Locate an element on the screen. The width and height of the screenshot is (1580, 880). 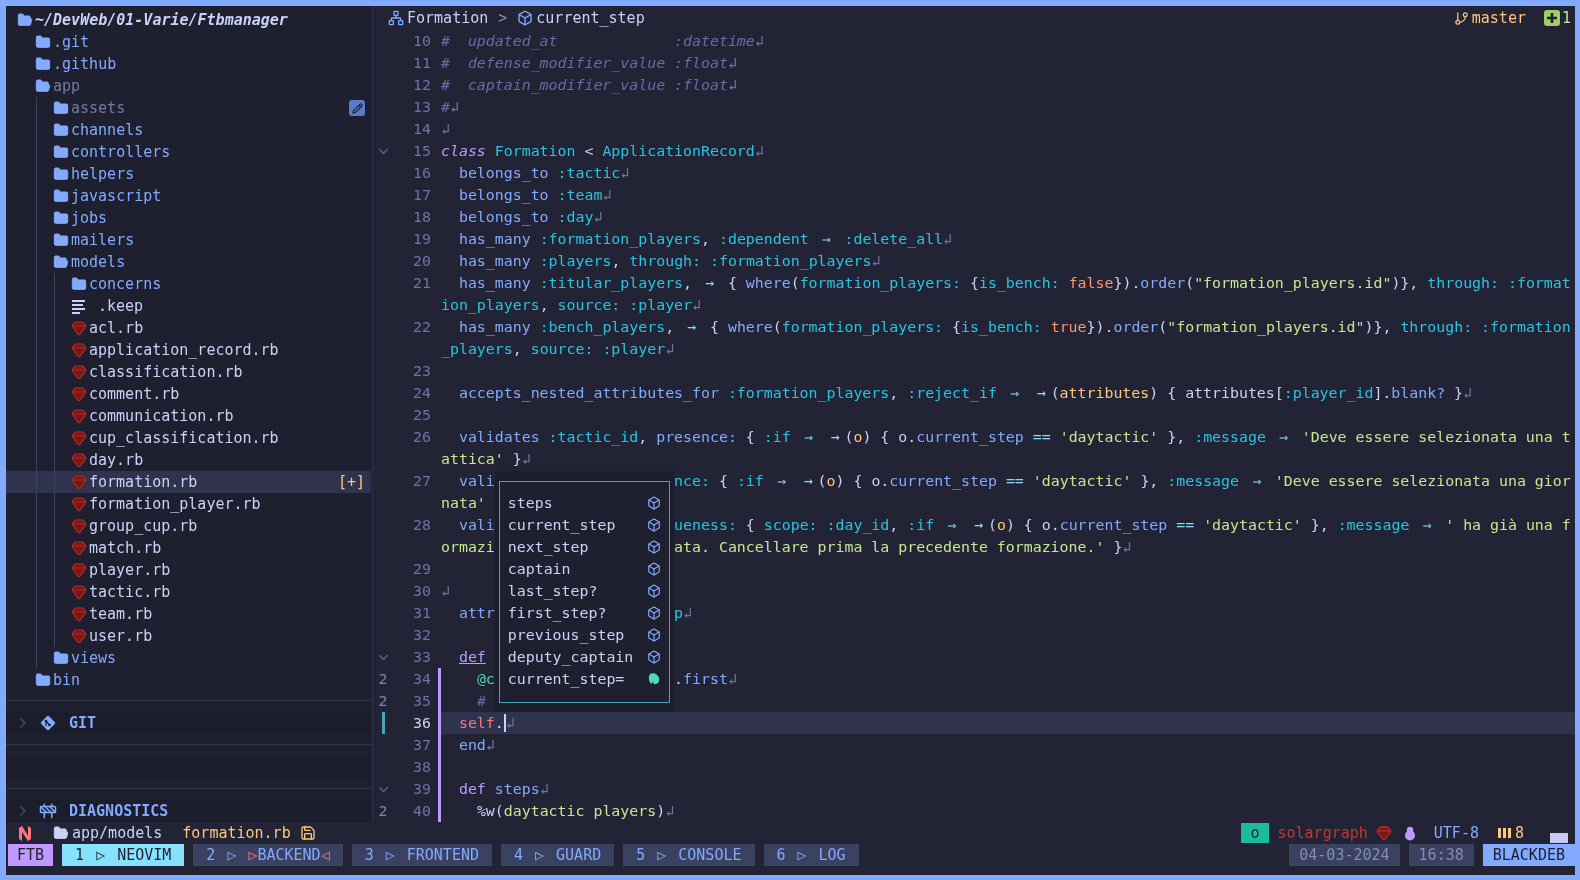
plus-box-icon is located at coordinates (1551, 18).